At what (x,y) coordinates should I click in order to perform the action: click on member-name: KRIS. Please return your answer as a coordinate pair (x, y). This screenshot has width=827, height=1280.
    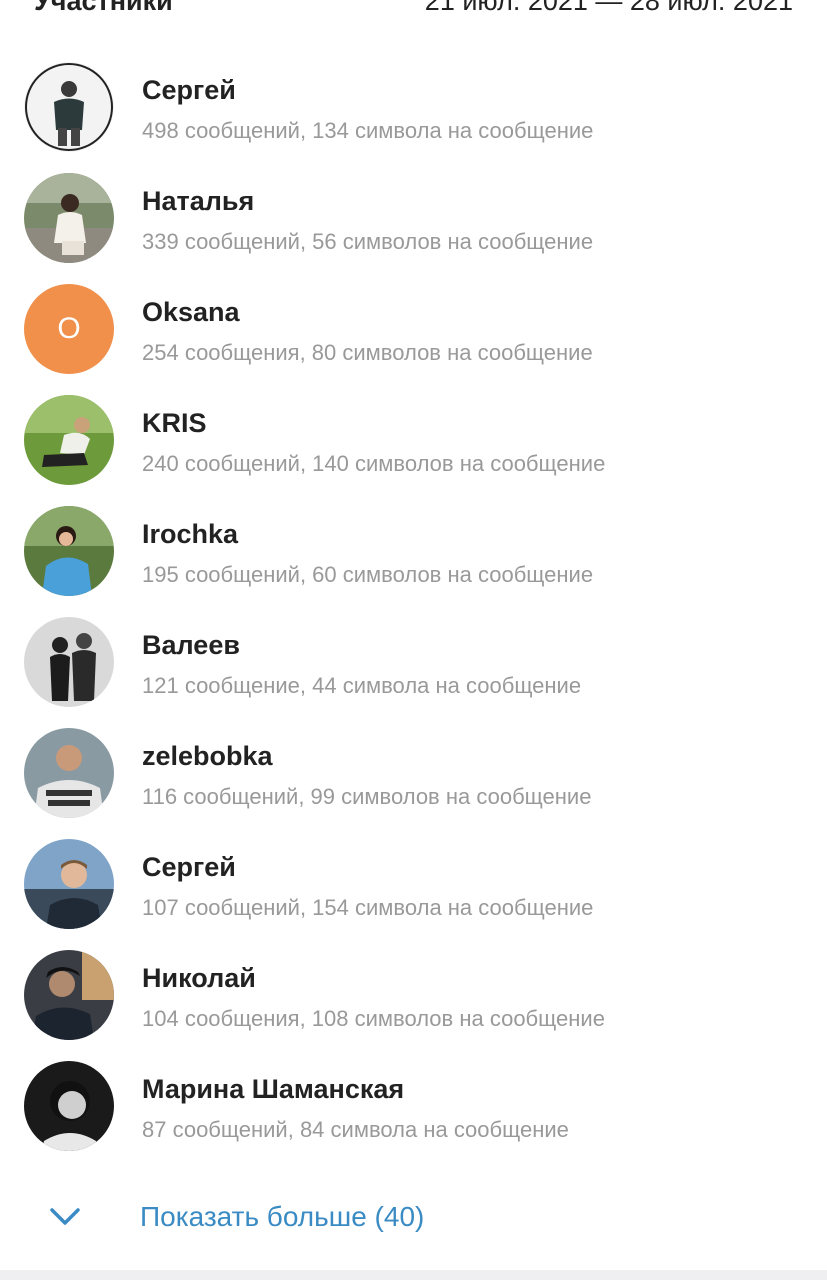
    Looking at the image, I should click on (174, 423).